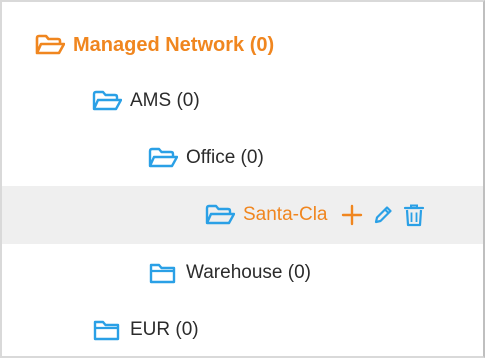 The width and height of the screenshot is (485, 358). I want to click on add-icon, so click(352, 215).